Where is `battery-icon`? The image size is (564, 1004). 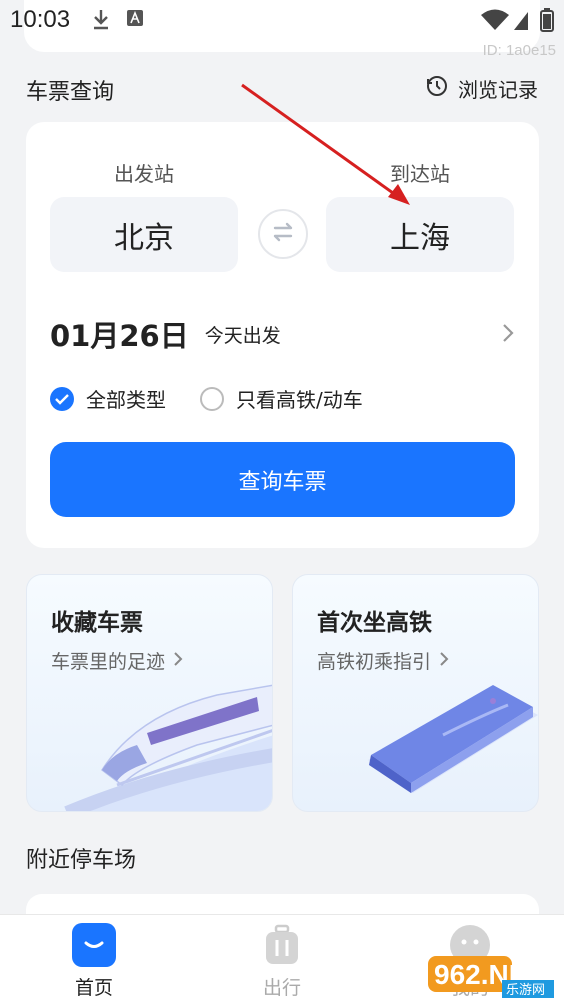 battery-icon is located at coordinates (547, 22).